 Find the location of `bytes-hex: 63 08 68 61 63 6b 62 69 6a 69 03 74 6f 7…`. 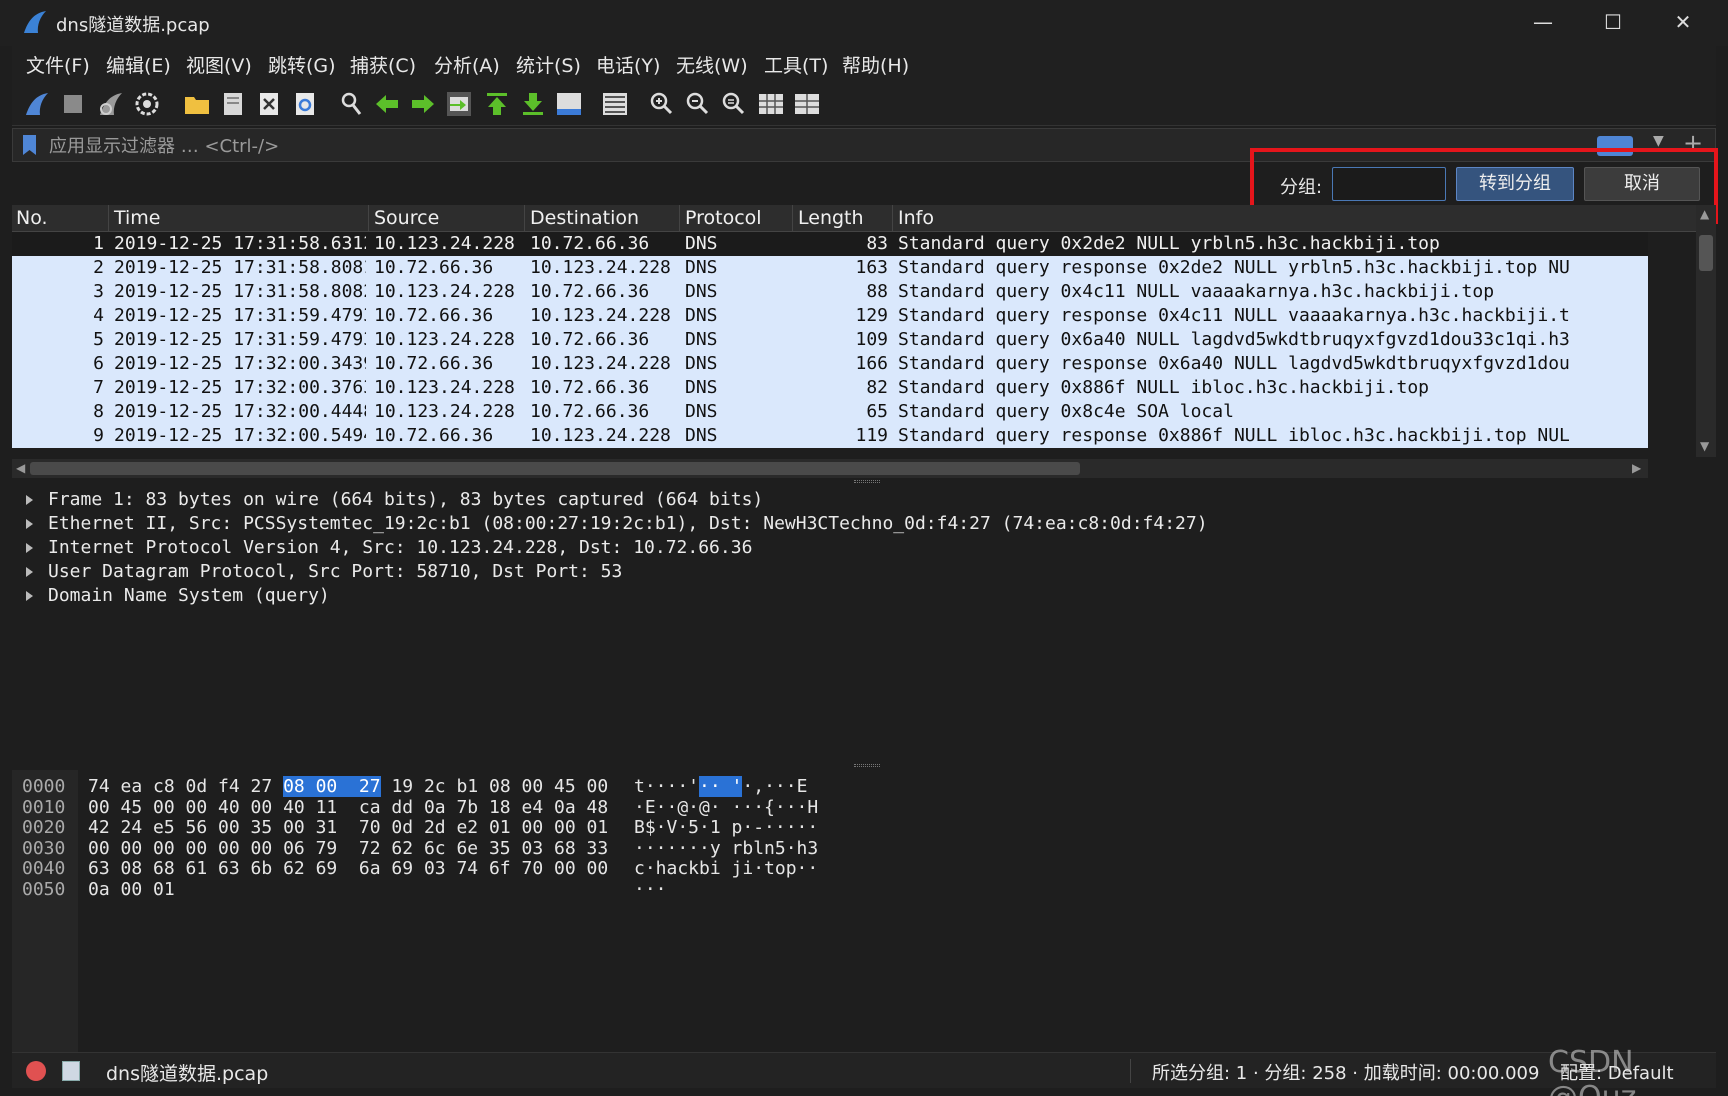

bytes-hex: 63 08 68 61 63 6b 62 69 6a 69 03 74 6f 7… is located at coordinates (348, 869).